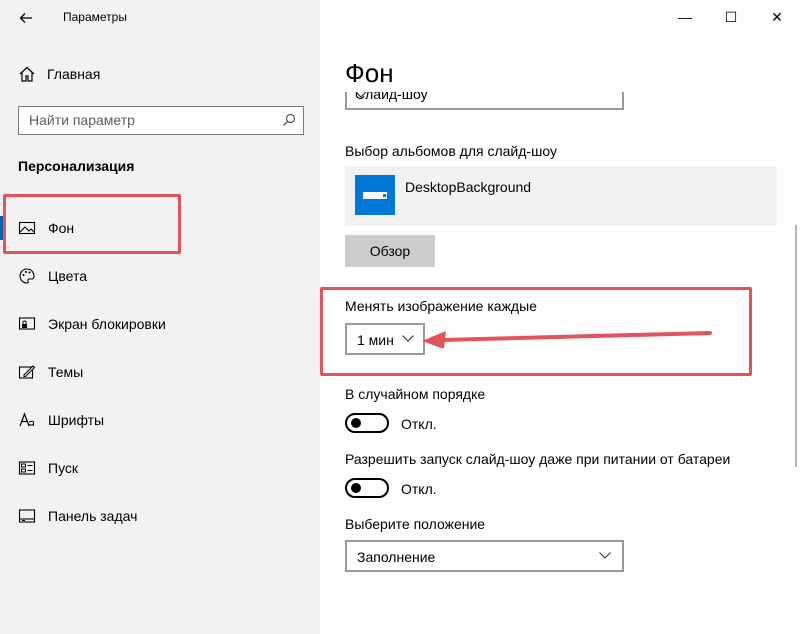  What do you see at coordinates (468, 187) in the screenshot?
I see `album-name: DesktopBackground` at bounding box center [468, 187].